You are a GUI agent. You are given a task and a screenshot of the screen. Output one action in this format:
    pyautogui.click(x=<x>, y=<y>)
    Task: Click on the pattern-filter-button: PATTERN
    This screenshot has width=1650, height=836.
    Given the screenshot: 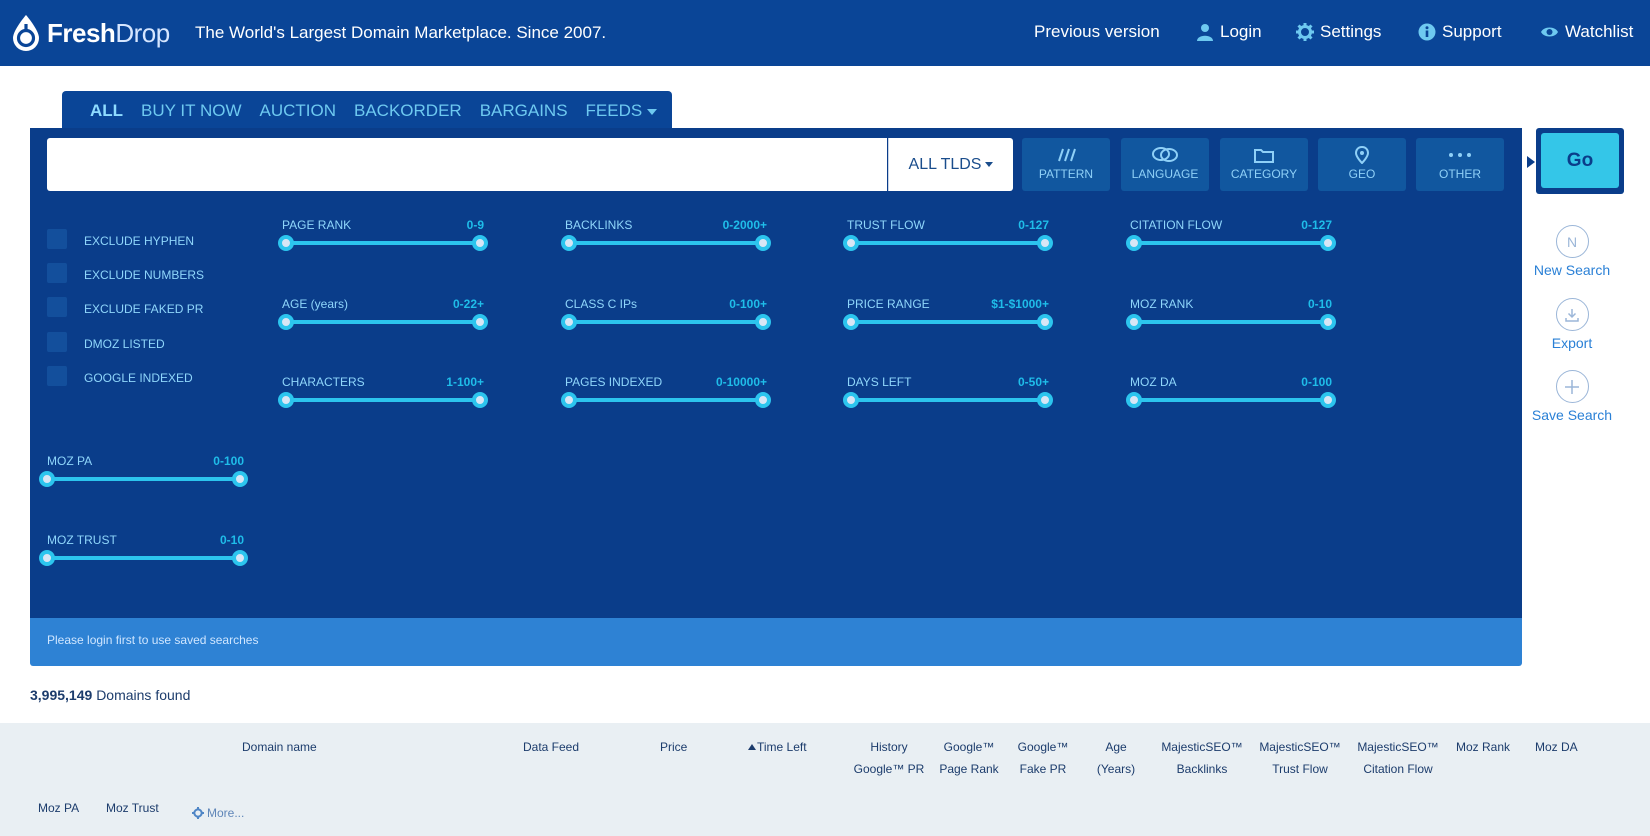 What is the action you would take?
    pyautogui.click(x=1066, y=164)
    